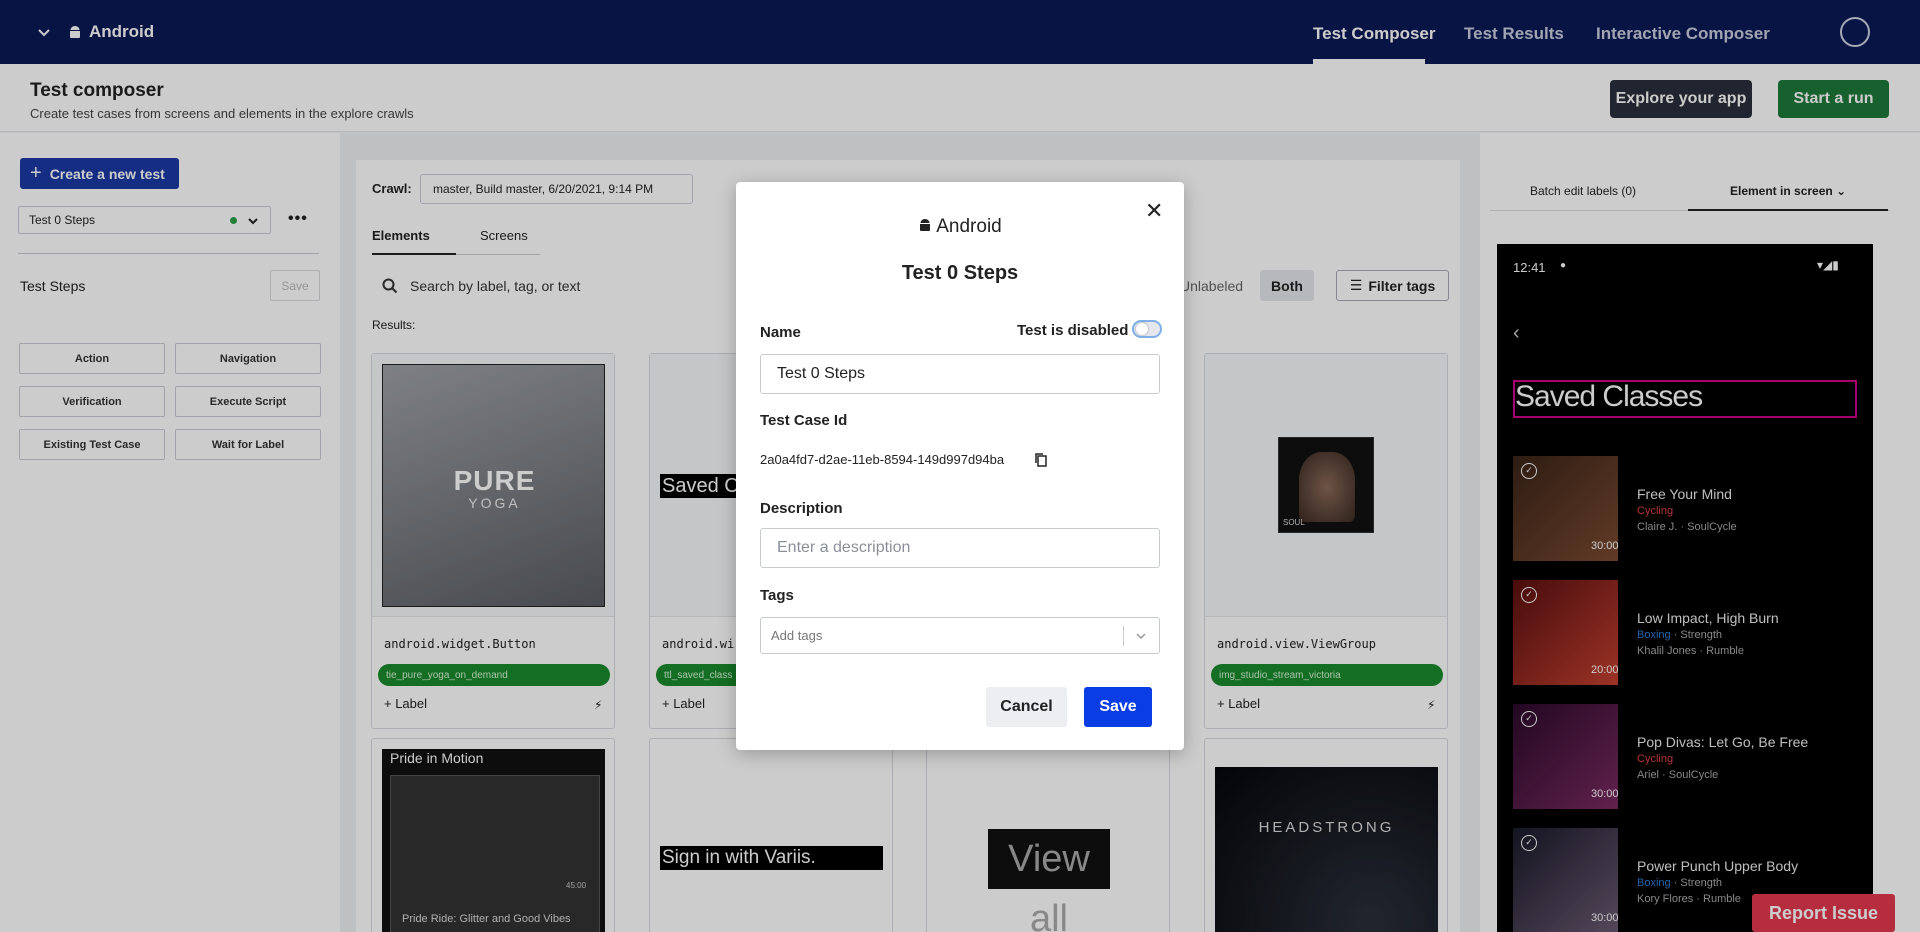  What do you see at coordinates (804, 420) in the screenshot?
I see `test-case-id-label: Test Case Id` at bounding box center [804, 420].